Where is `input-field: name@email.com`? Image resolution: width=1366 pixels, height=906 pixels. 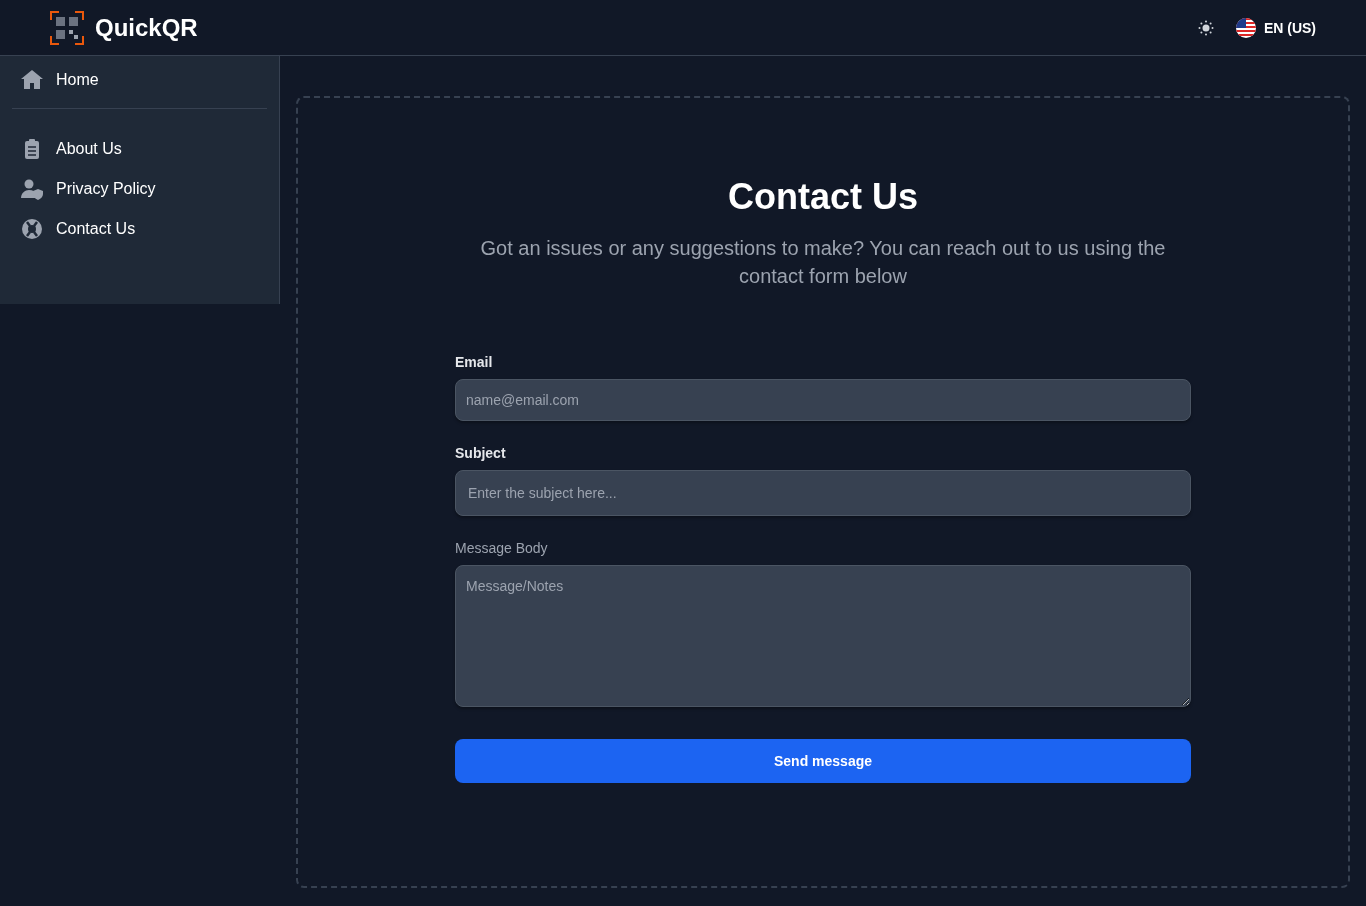
input-field: name@email.com is located at coordinates (823, 400).